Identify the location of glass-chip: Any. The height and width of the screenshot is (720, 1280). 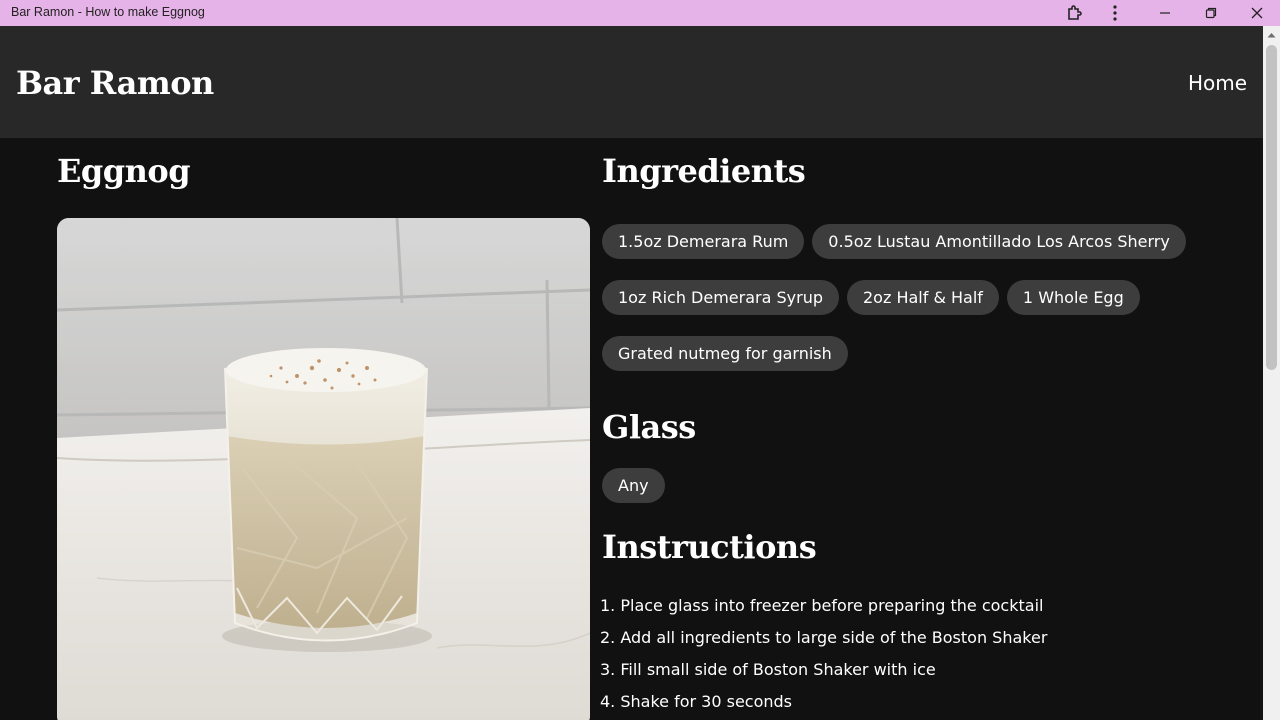
(633, 485).